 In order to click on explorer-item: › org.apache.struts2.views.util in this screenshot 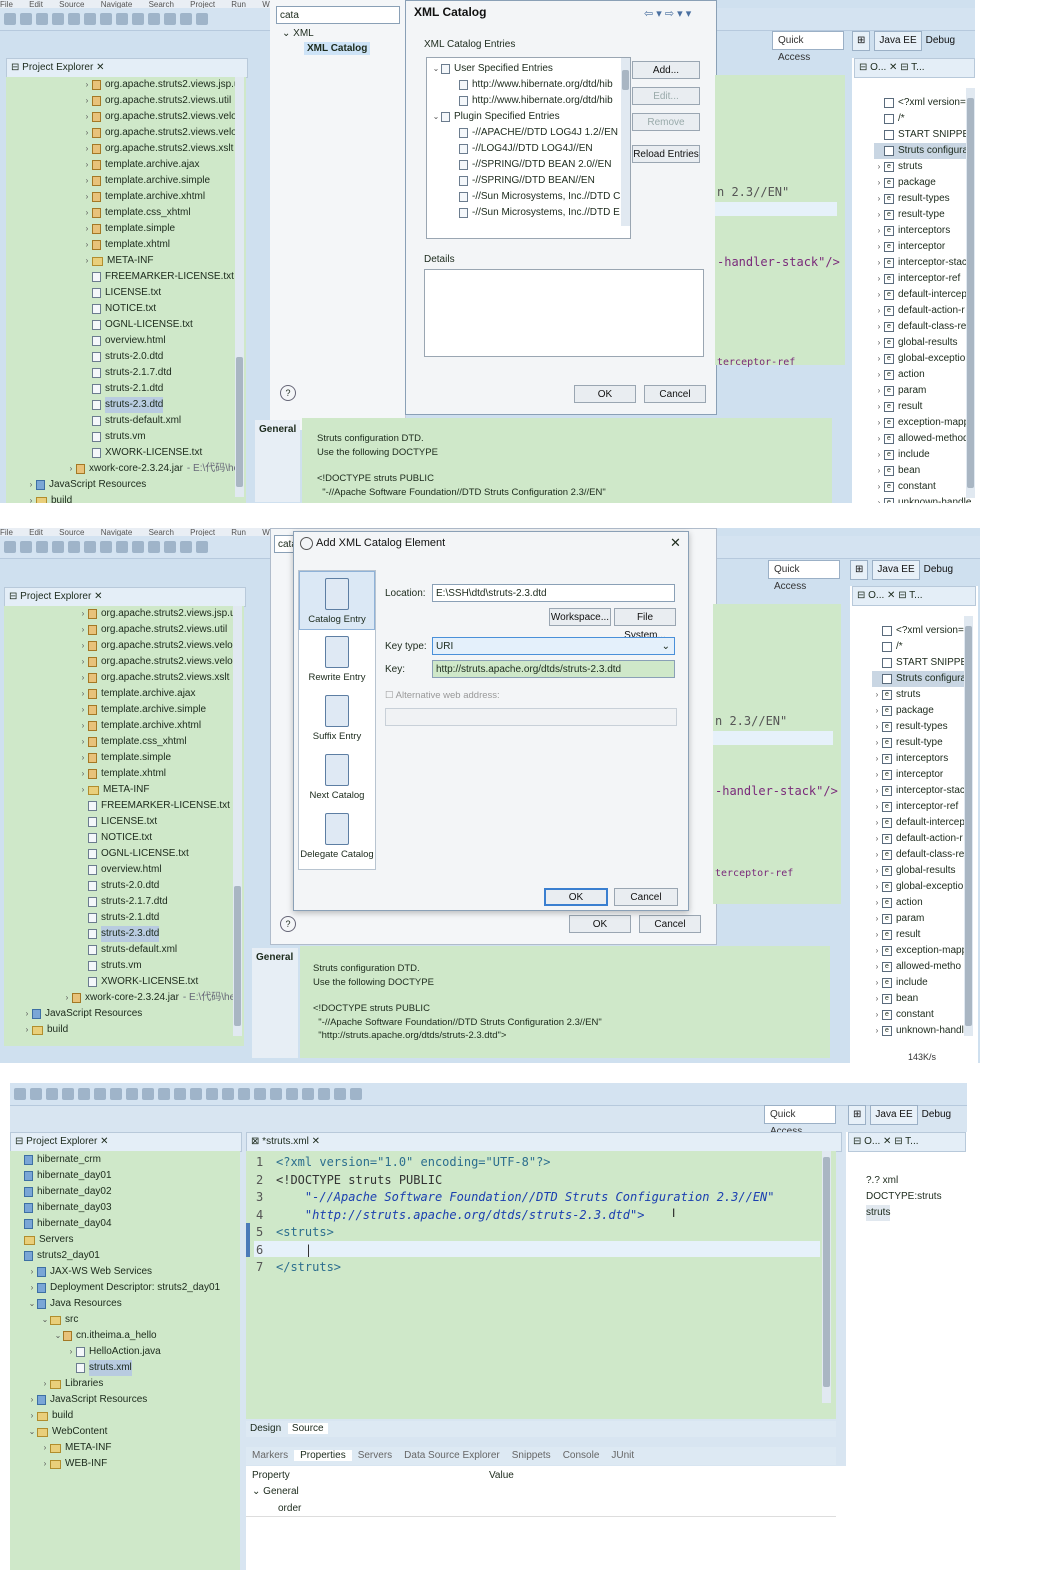, I will do `click(163, 101)`.